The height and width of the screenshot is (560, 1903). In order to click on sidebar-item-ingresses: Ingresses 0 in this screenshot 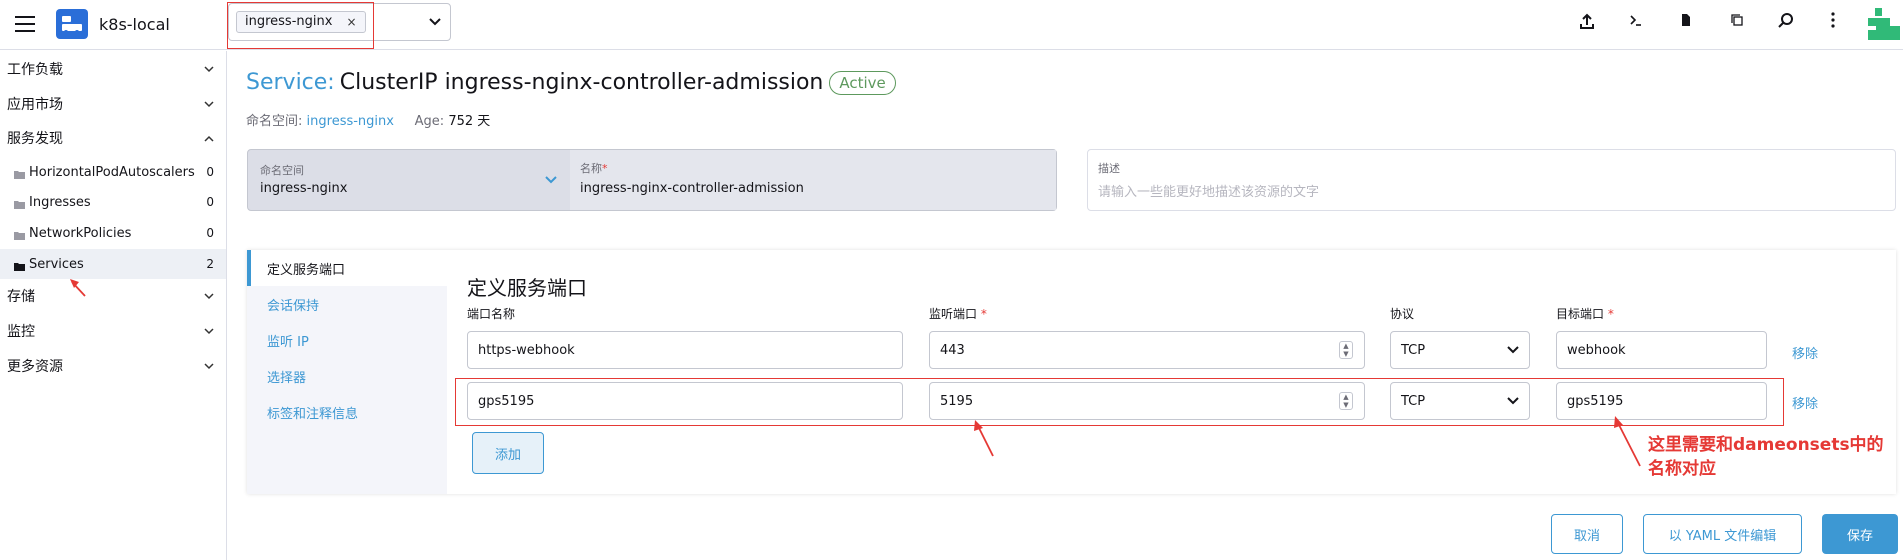, I will do `click(113, 202)`.